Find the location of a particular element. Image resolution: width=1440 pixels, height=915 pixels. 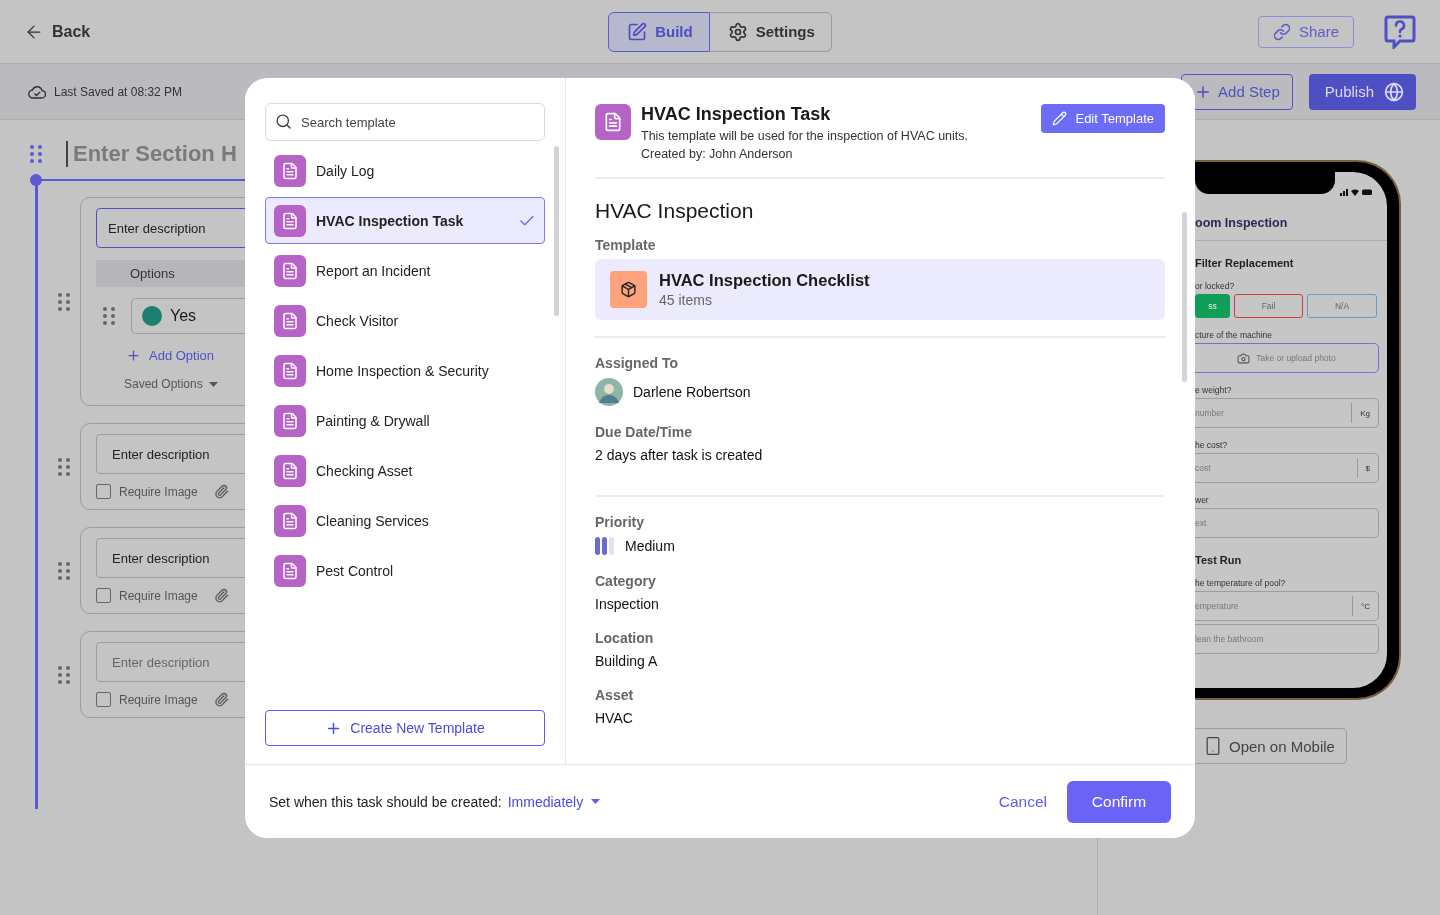

preview-question: e weight? is located at coordinates (1214, 390).